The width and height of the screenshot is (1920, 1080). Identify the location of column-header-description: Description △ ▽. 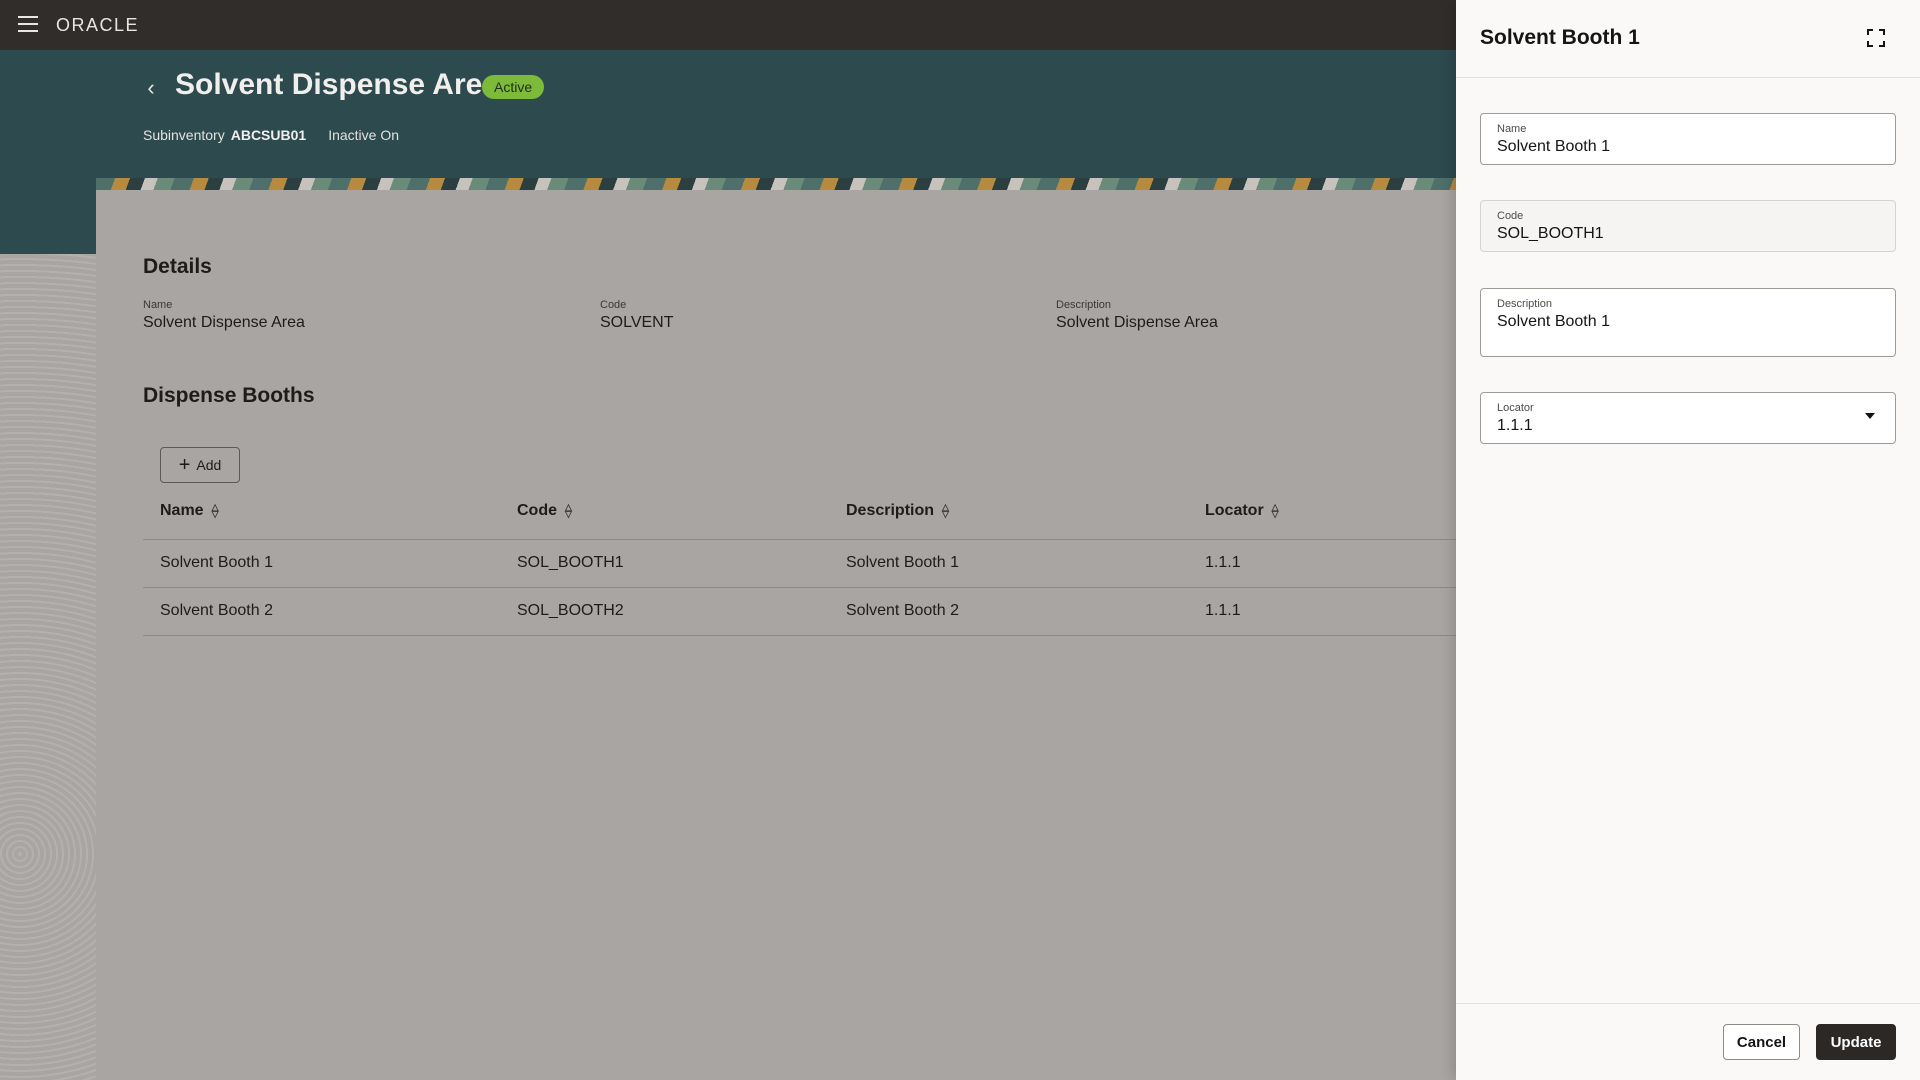
(897, 511).